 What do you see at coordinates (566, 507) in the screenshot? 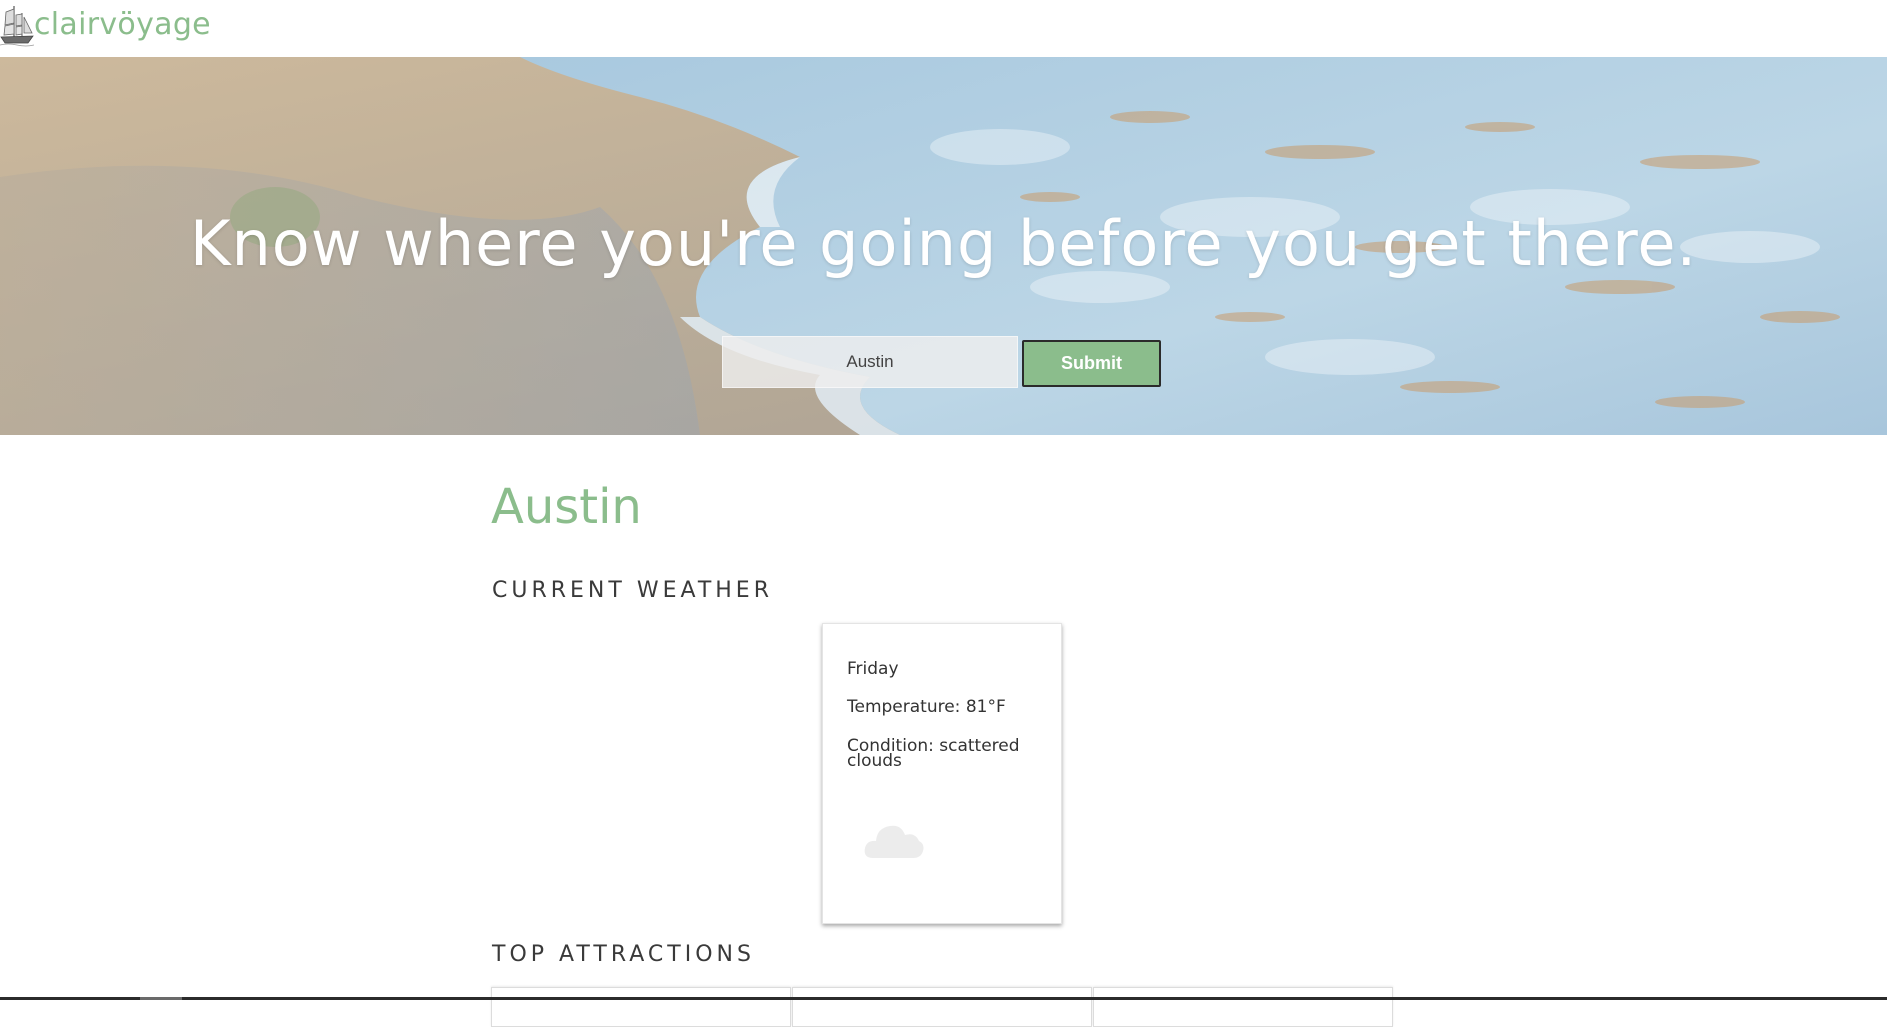
I see `city-title: Austin` at bounding box center [566, 507].